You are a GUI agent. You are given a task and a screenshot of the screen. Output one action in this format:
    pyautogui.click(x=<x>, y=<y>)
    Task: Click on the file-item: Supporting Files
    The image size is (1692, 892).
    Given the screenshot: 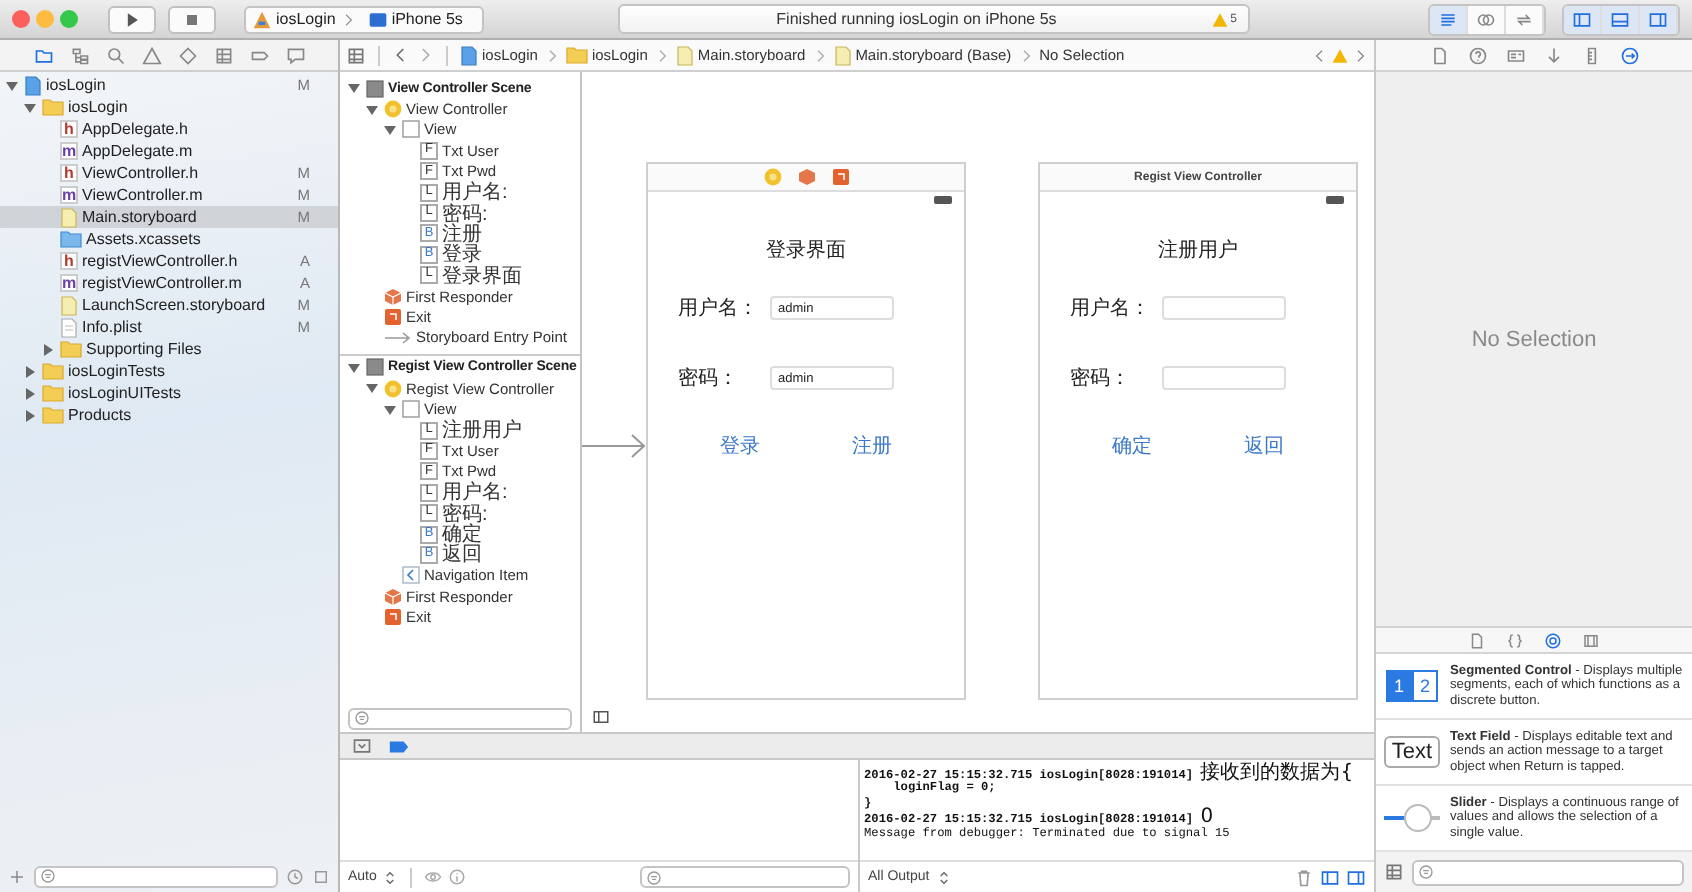 What is the action you would take?
    pyautogui.click(x=169, y=349)
    